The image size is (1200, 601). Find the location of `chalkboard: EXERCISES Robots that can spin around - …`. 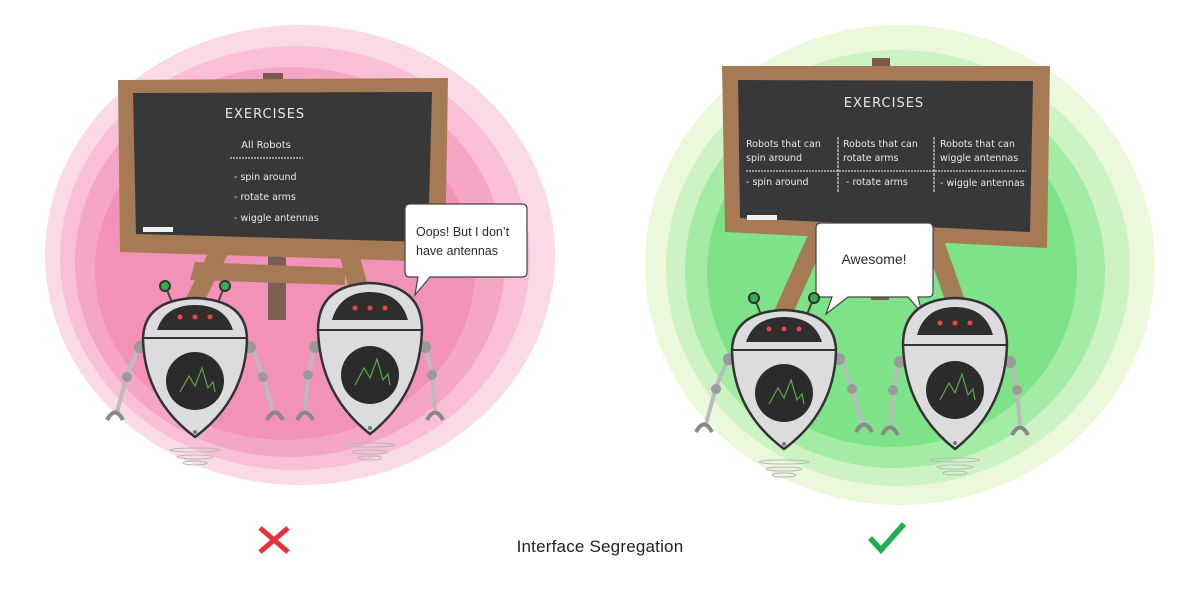

chalkboard: EXERCISES Robots that can spin around - … is located at coordinates (886, 157).